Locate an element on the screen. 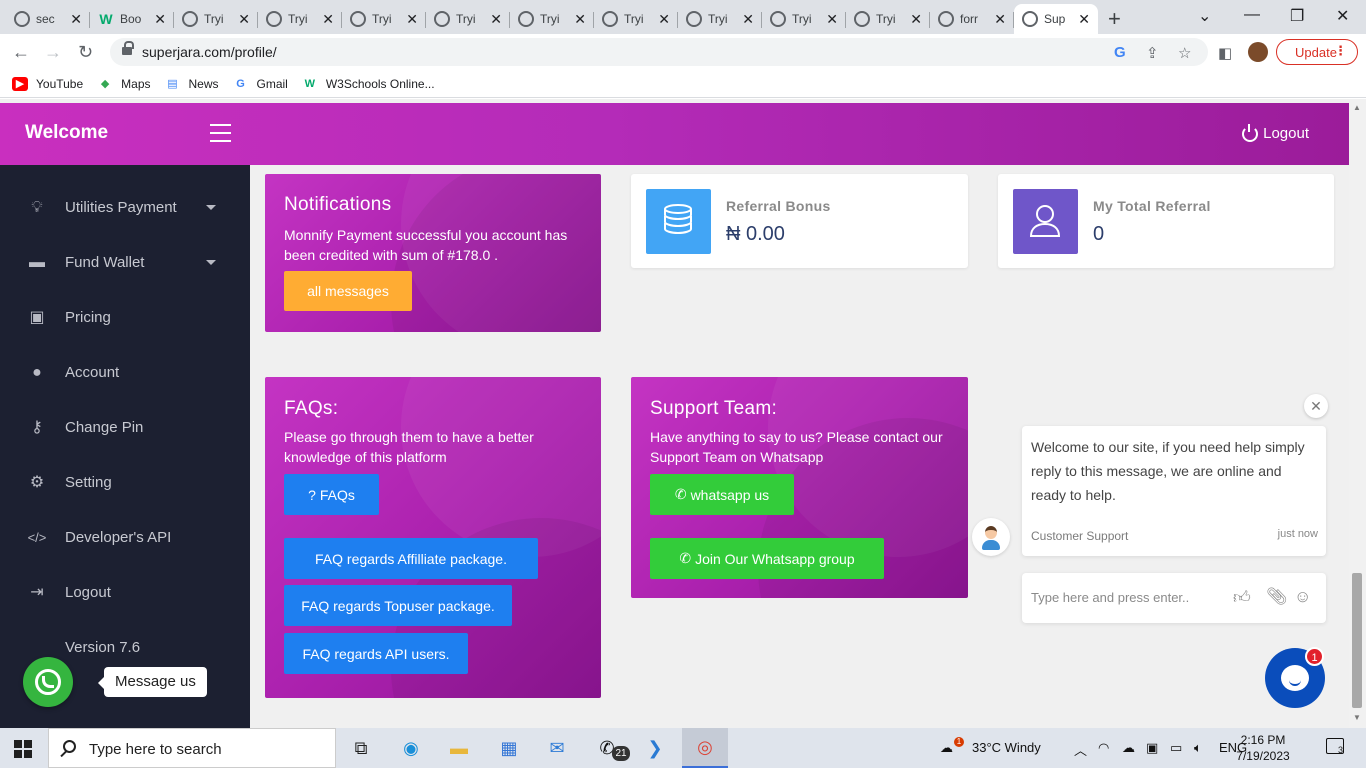 This screenshot has width=1366, height=768. back-button: ← is located at coordinates (21, 52).